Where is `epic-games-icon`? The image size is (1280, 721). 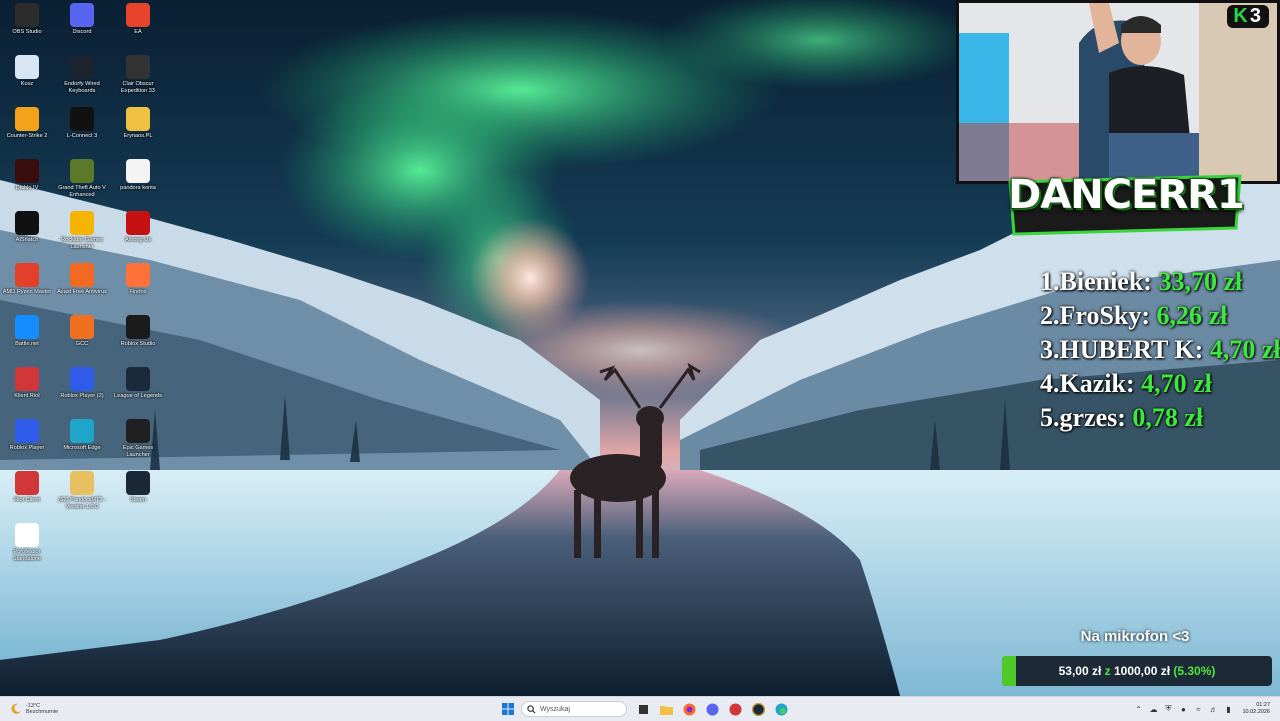
epic-games-icon is located at coordinates (138, 431).